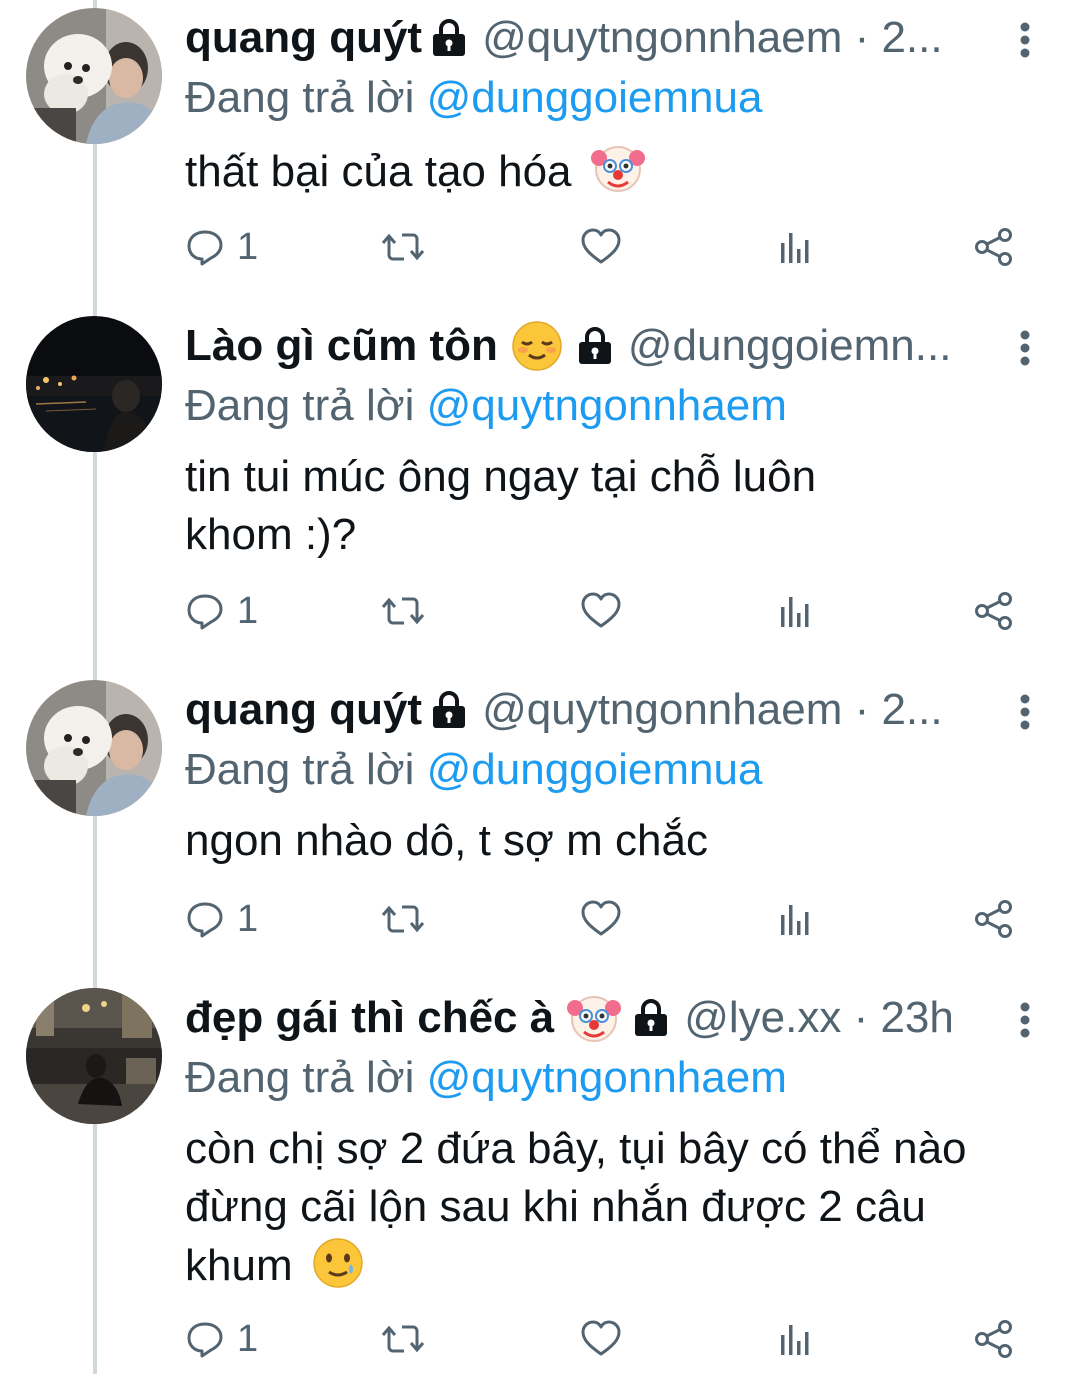 The width and height of the screenshot is (1080, 1374). I want to click on smiling-face-with-tear-emoji, so click(338, 1263).